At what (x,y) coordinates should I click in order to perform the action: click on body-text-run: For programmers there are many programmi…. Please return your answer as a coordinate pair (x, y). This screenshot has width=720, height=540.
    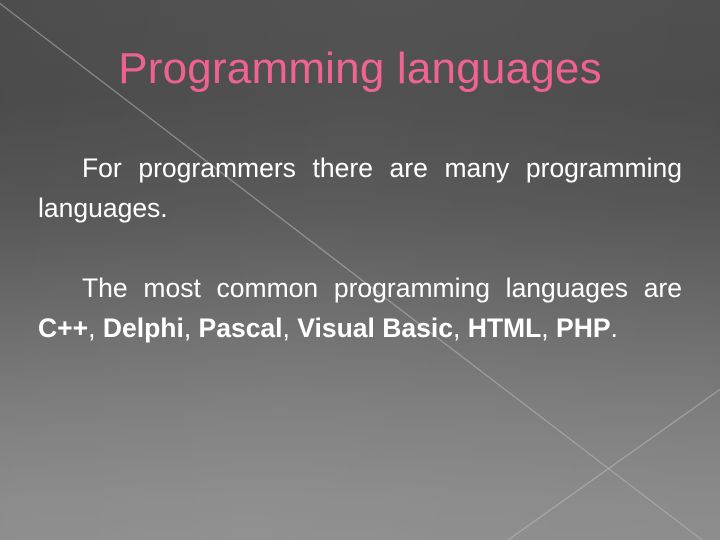
    Looking at the image, I should click on (360, 188).